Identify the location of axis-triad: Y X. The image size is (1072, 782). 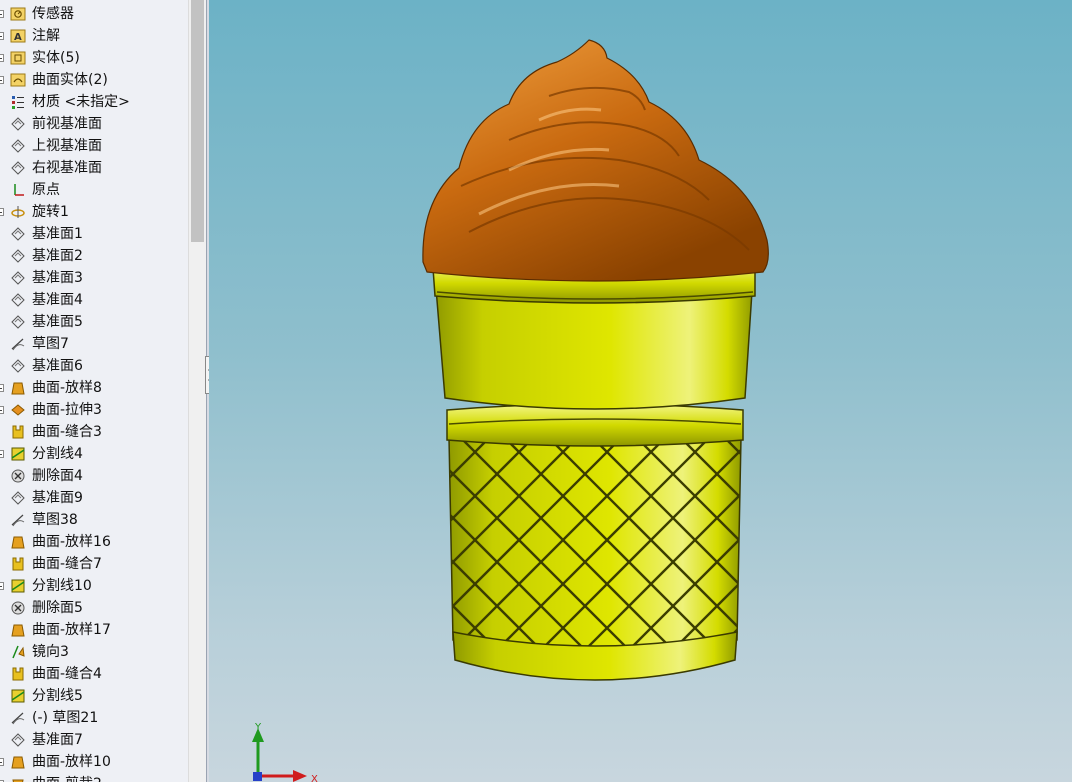
(285, 752).